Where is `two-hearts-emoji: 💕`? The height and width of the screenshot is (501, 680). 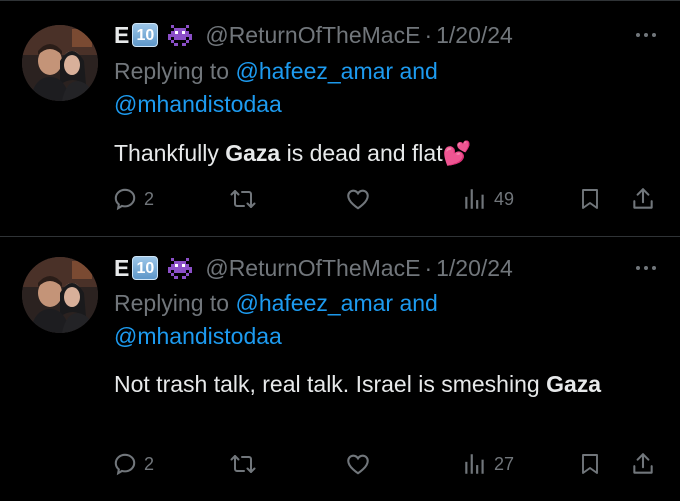 two-hearts-emoji: 💕 is located at coordinates (457, 153).